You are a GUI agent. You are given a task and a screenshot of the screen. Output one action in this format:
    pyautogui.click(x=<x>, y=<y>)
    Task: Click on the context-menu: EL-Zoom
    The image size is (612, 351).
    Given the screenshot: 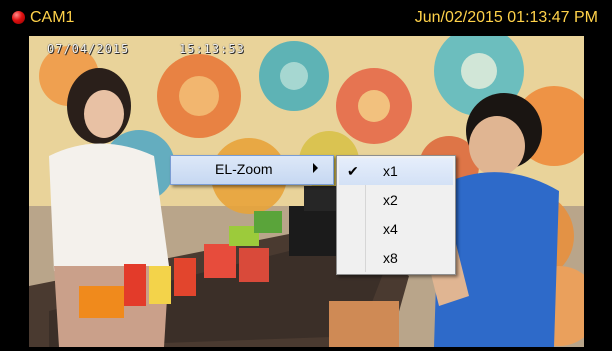 What is the action you would take?
    pyautogui.click(x=252, y=170)
    